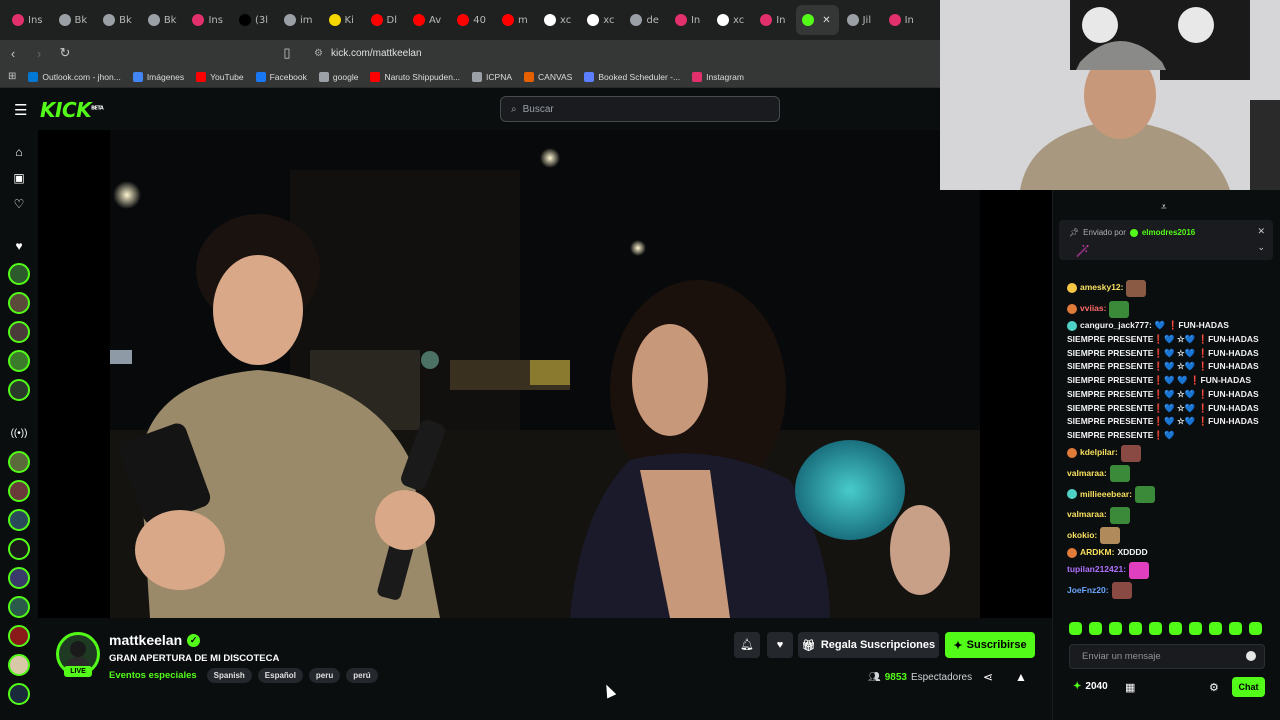 The width and height of the screenshot is (1280, 720). Describe the element at coordinates (1167, 656) in the screenshot. I see `chat-message-input: Enviar un mensaje` at that location.